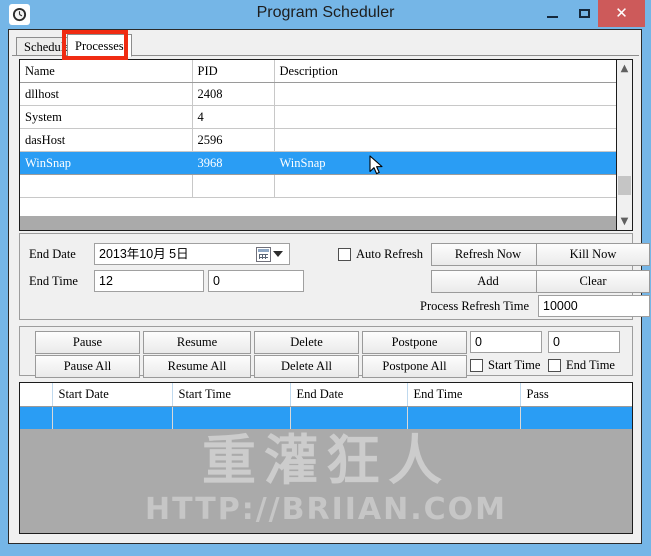 The width and height of the screenshot is (651, 556). I want to click on clear-button: Clear, so click(593, 281).